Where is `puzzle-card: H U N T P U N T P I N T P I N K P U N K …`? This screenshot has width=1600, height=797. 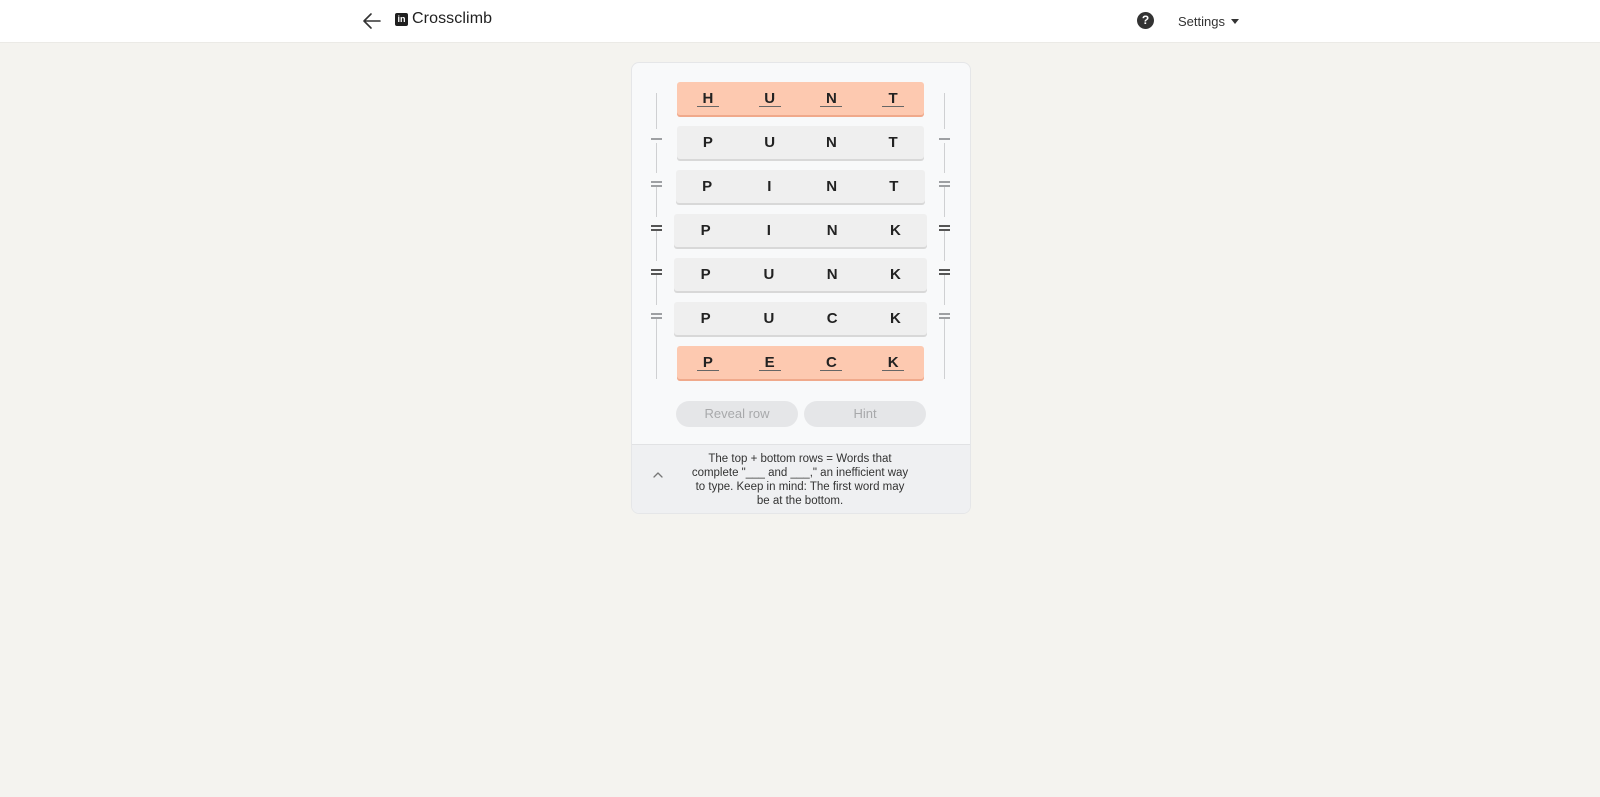 puzzle-card: H U N T P U N T P I N T P I N K P U N K … is located at coordinates (801, 288).